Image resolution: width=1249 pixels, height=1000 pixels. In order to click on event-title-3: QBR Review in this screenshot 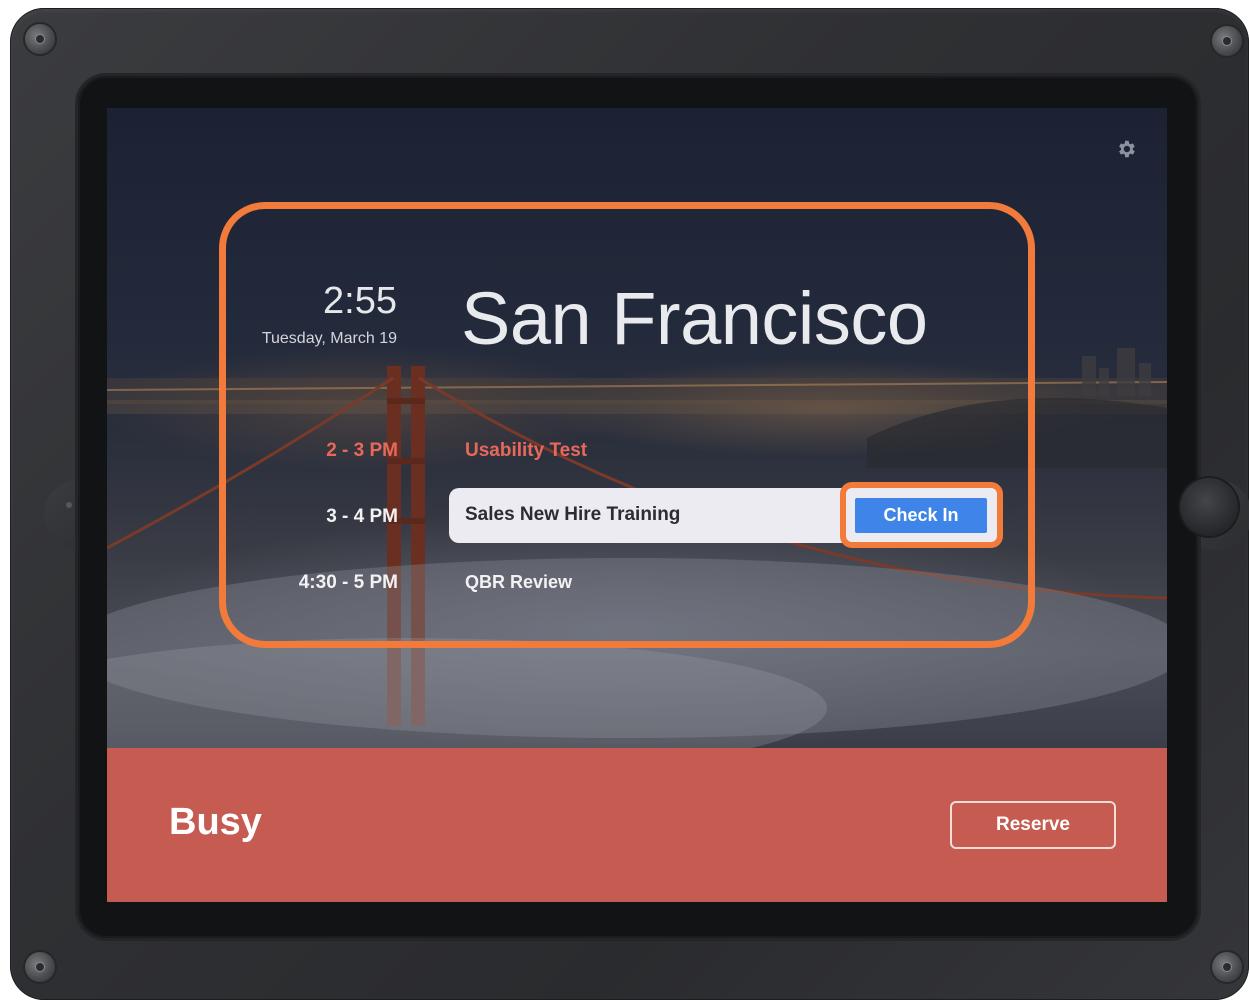, I will do `click(519, 582)`.